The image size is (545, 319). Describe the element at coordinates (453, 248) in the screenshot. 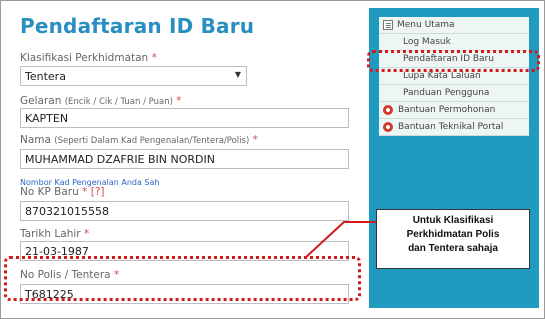

I see `callout-line: dan Tentera sahaja` at that location.